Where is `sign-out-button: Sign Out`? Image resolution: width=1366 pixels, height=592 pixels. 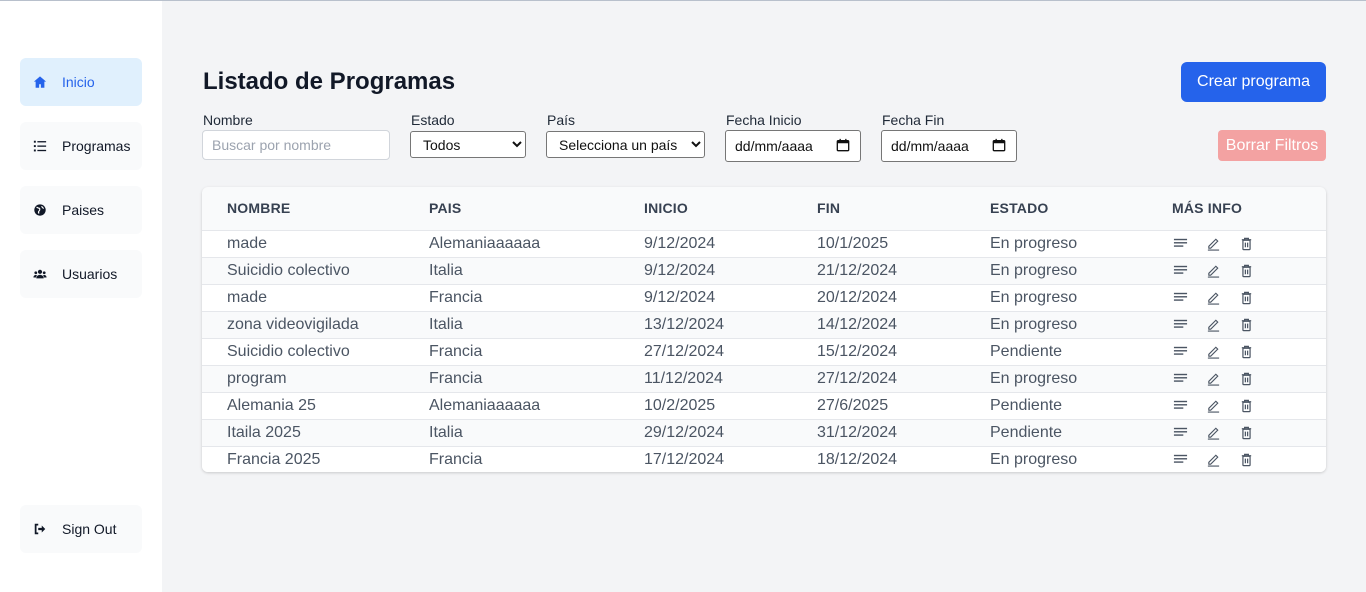 sign-out-button: Sign Out is located at coordinates (81, 529).